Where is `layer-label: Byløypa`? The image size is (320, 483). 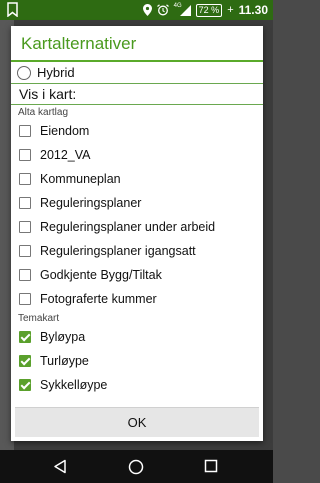
layer-label: Byløypa is located at coordinates (63, 337).